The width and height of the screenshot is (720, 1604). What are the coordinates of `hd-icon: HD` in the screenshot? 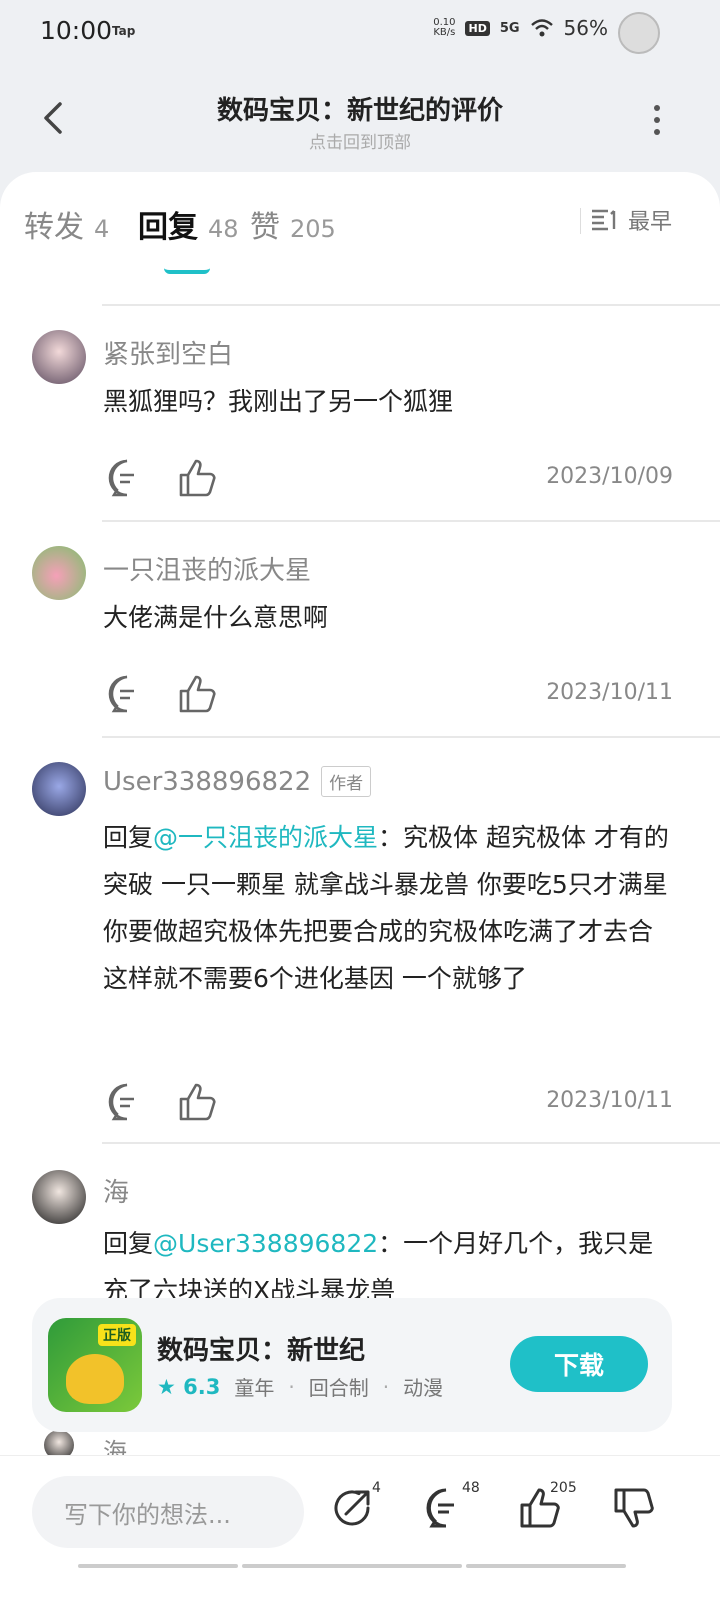 It's located at (477, 28).